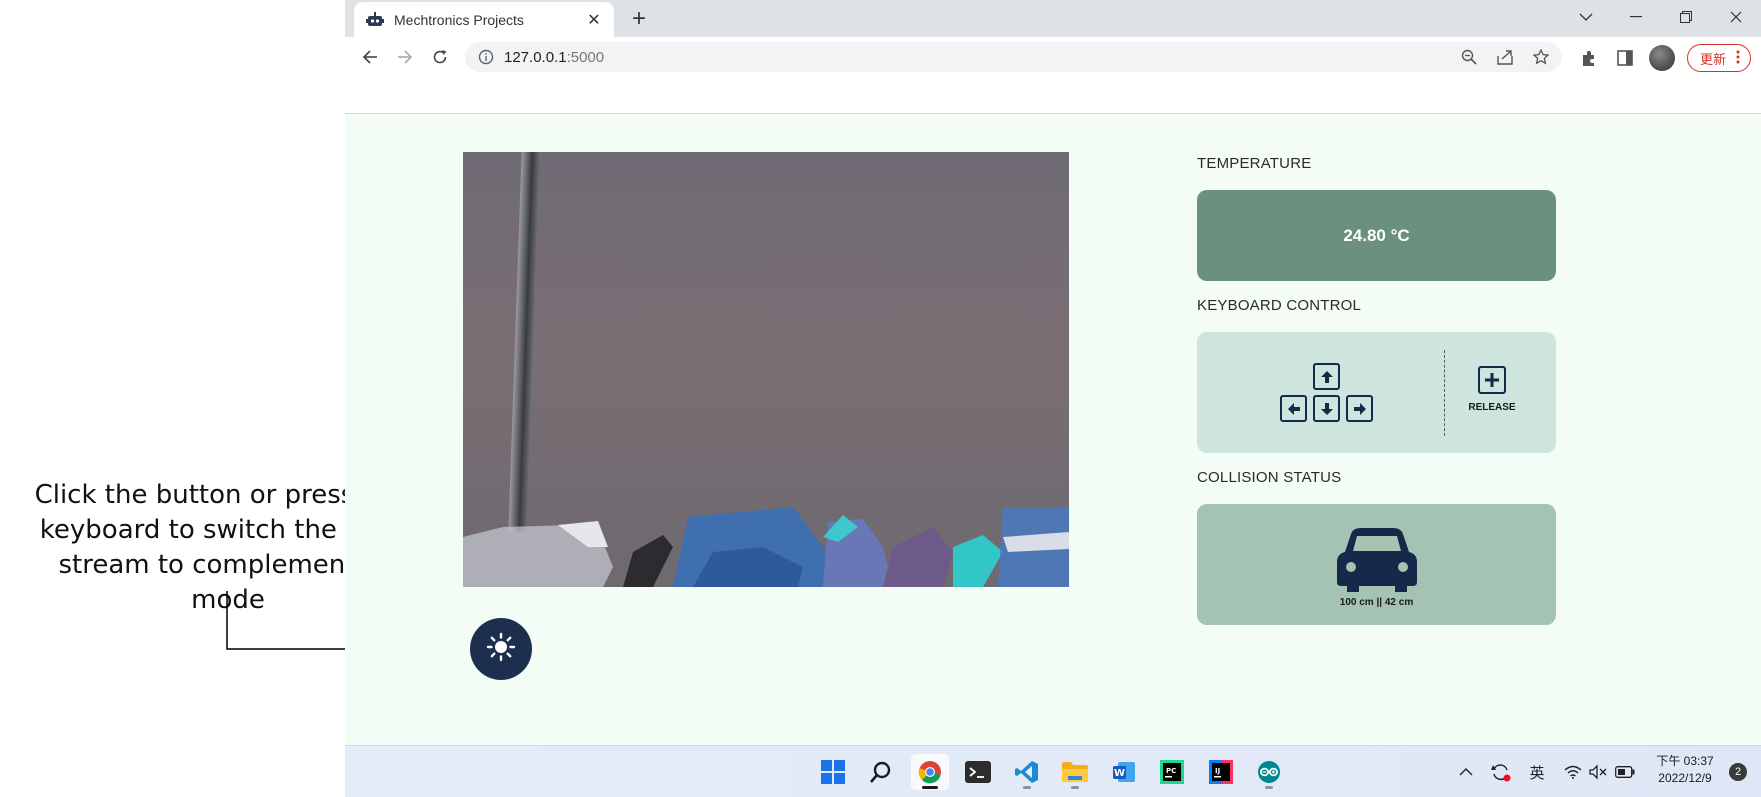 This screenshot has height=797, width=1761. I want to click on temperature-heading: TEMPERATURE, so click(1254, 163).